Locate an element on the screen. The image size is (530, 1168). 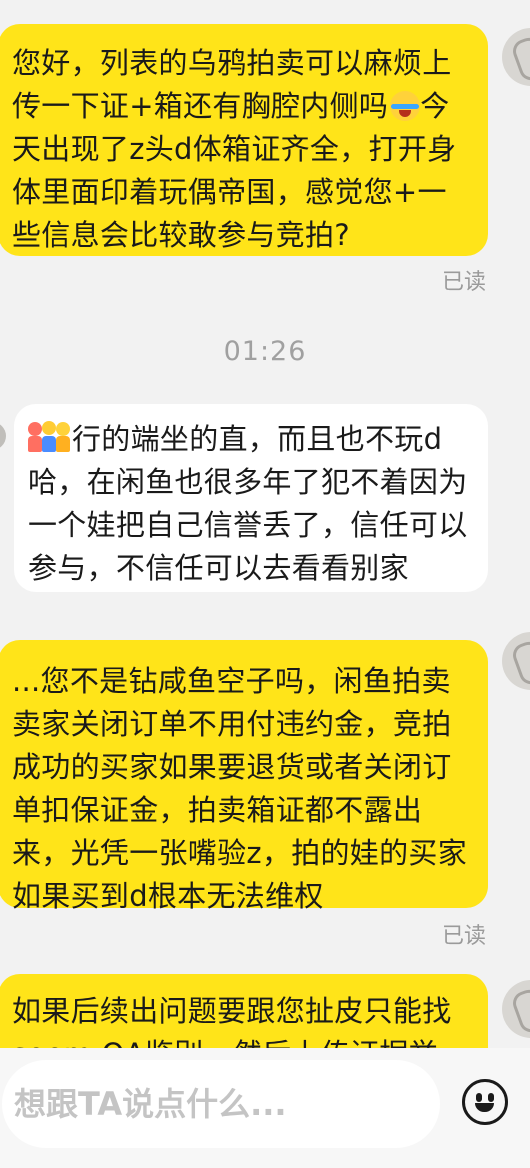
emoji-picker-button is located at coordinates (485, 1102).